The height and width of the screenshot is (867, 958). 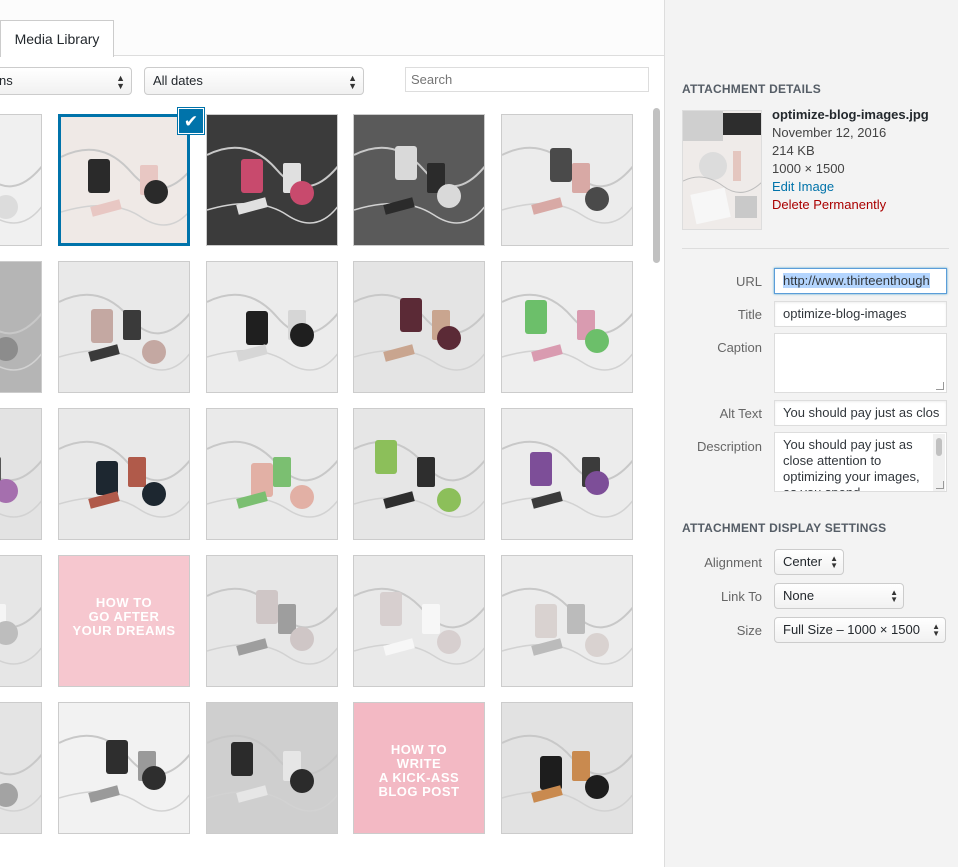 What do you see at coordinates (66, 81) in the screenshot?
I see `media-type-filter: ns ▲ ▼` at bounding box center [66, 81].